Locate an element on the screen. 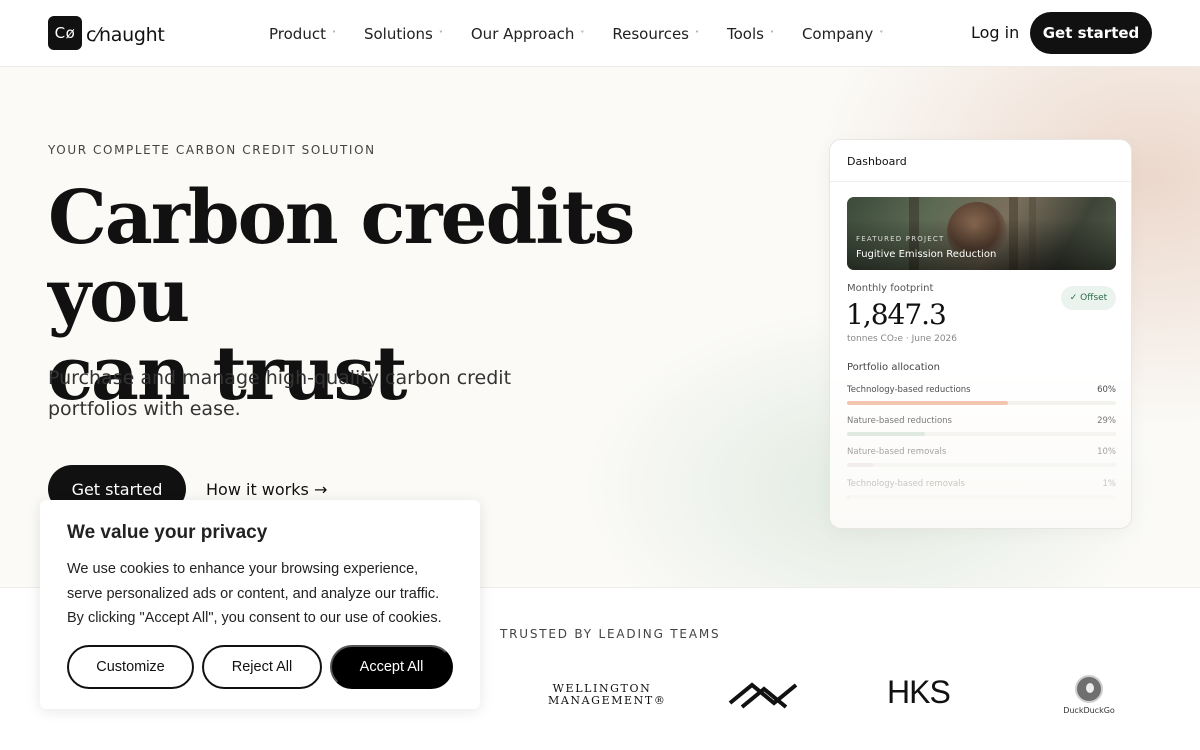 This screenshot has height=750, width=1200. allocation-percent: 10% is located at coordinates (1106, 452).